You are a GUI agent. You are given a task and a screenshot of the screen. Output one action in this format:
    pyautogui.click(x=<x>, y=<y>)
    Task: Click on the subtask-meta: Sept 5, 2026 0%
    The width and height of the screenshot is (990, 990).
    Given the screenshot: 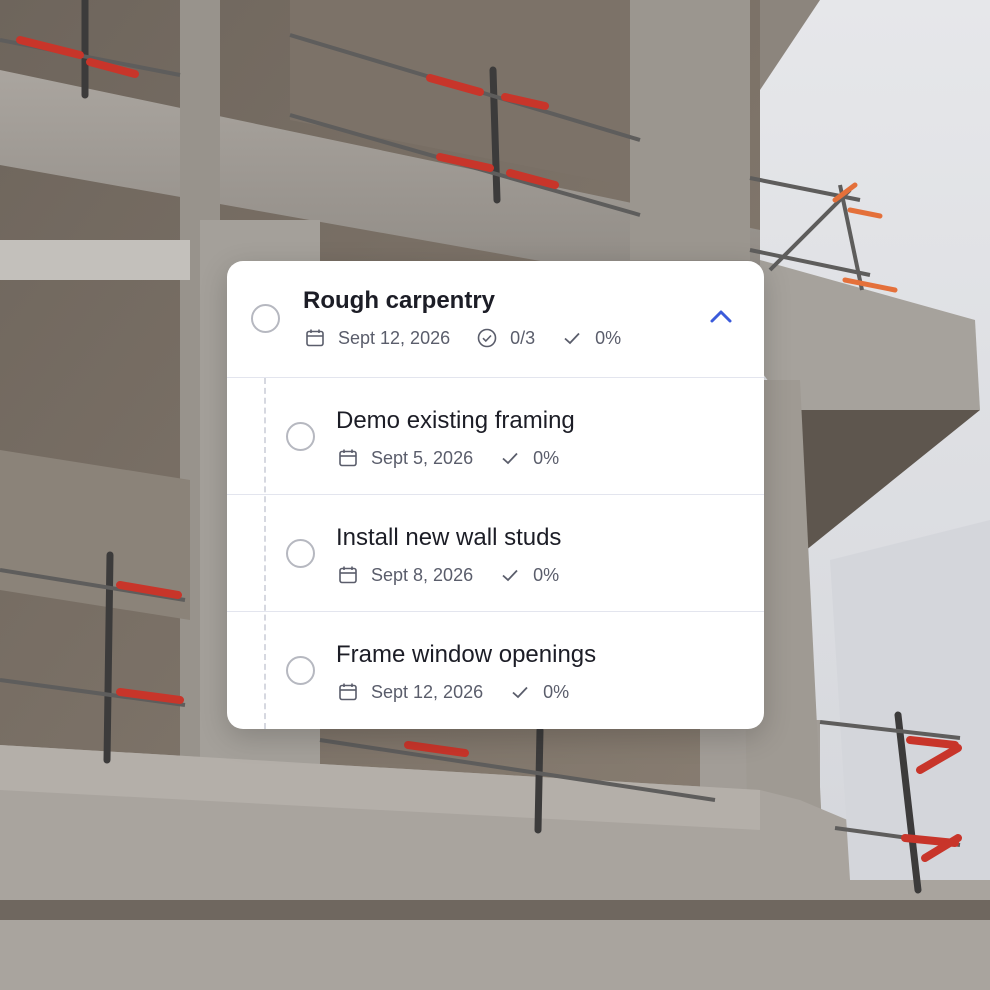 What is the action you would take?
    pyautogui.click(x=461, y=458)
    